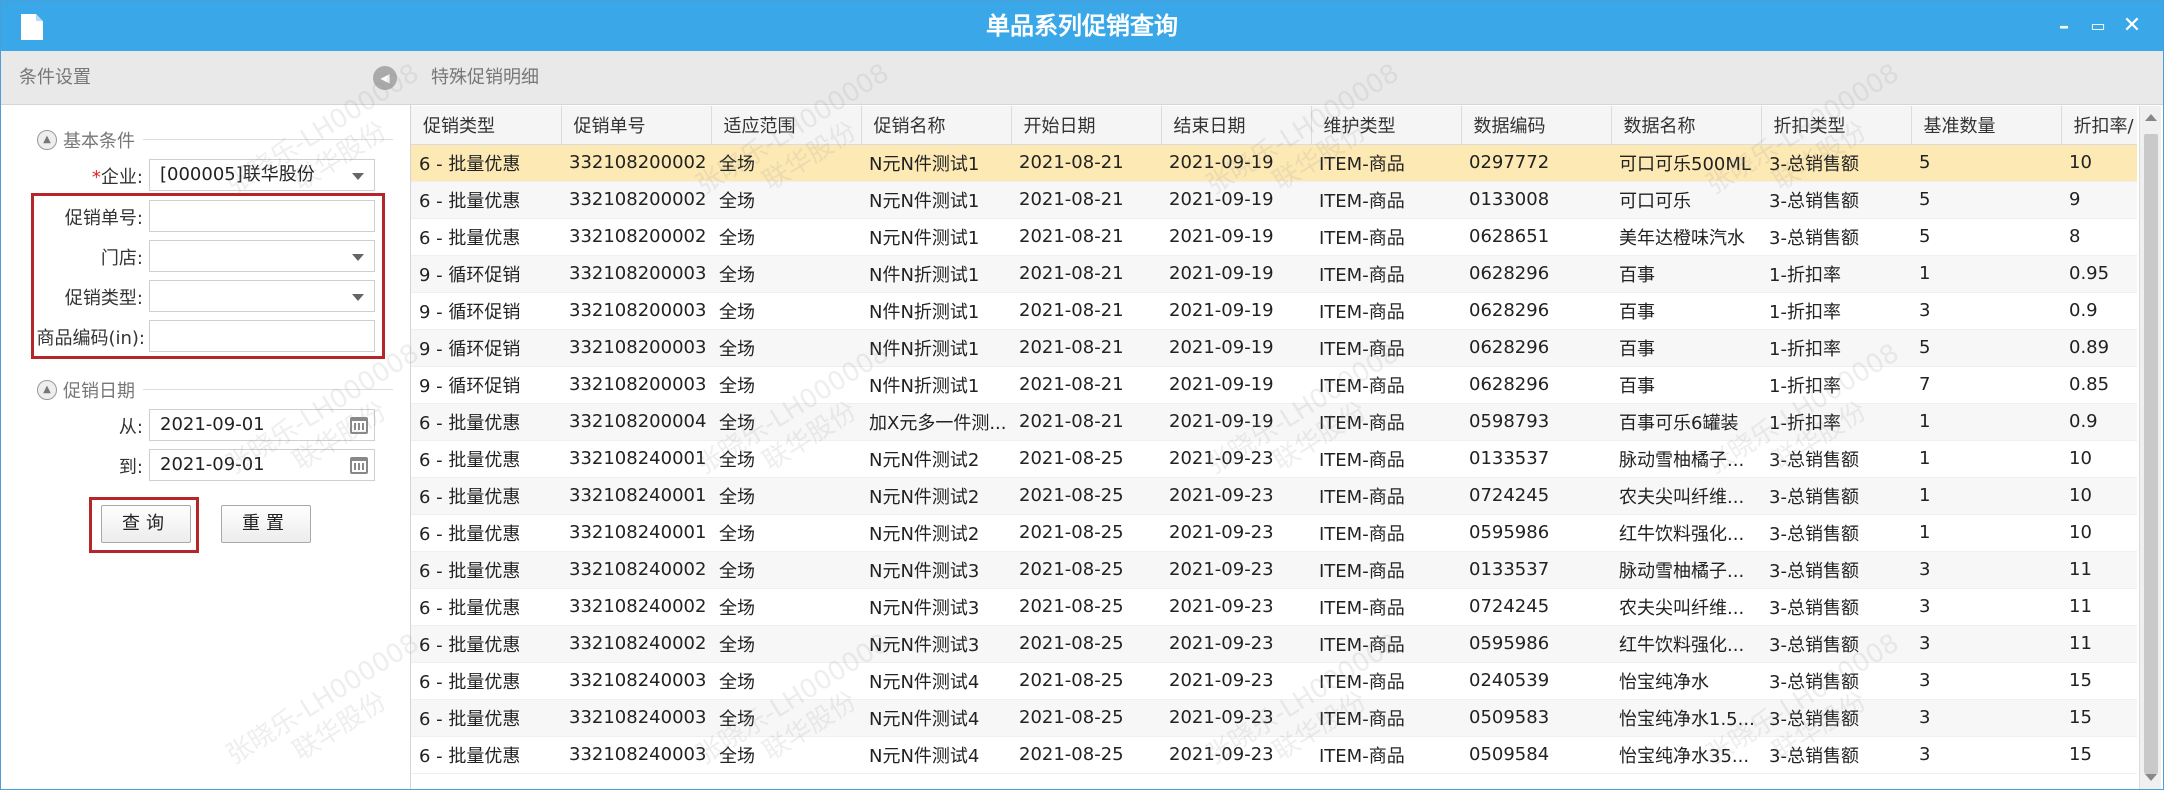 This screenshot has height=790, width=2164. What do you see at coordinates (2064, 26) in the screenshot?
I see `minimize-button: –` at bounding box center [2064, 26].